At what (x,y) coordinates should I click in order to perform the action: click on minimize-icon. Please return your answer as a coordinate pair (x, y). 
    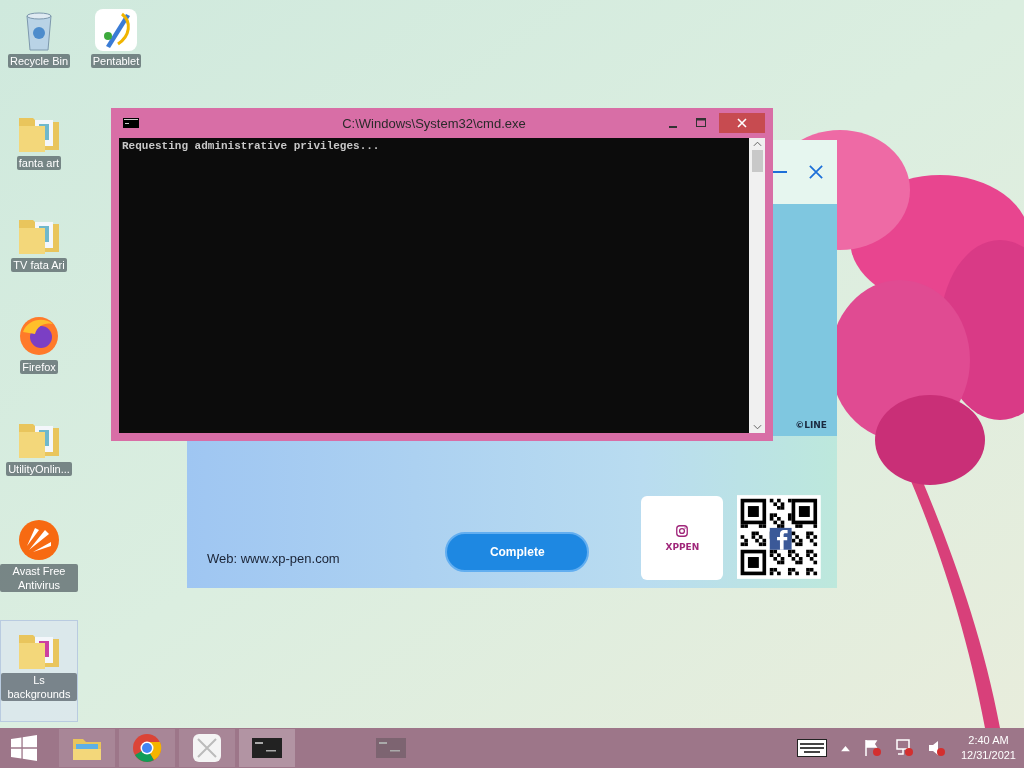
    Looking at the image, I should click on (673, 127).